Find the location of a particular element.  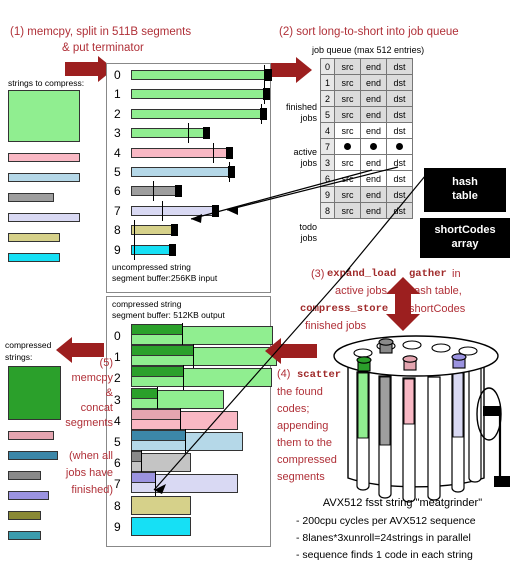

compressed-row-index: 5 is located at coordinates (117, 442).